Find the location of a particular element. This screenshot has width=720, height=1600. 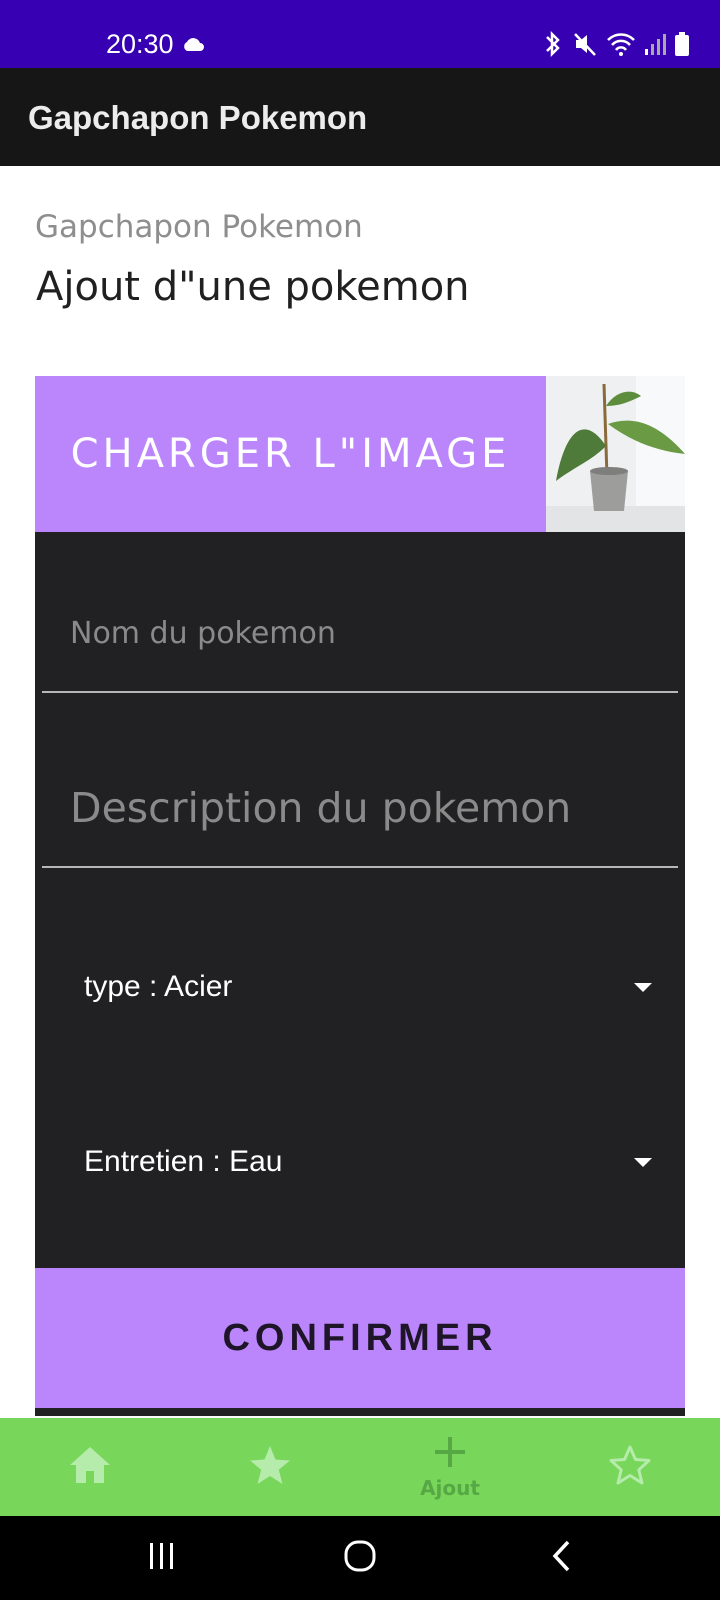

bottom-navigation: Ajout is located at coordinates (360, 1467).